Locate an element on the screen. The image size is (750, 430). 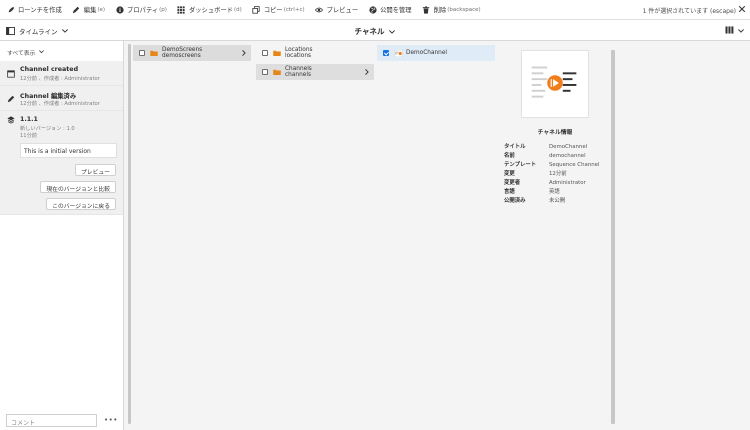
timeline-entry-title: Channel 編集済み is located at coordinates (48, 96).